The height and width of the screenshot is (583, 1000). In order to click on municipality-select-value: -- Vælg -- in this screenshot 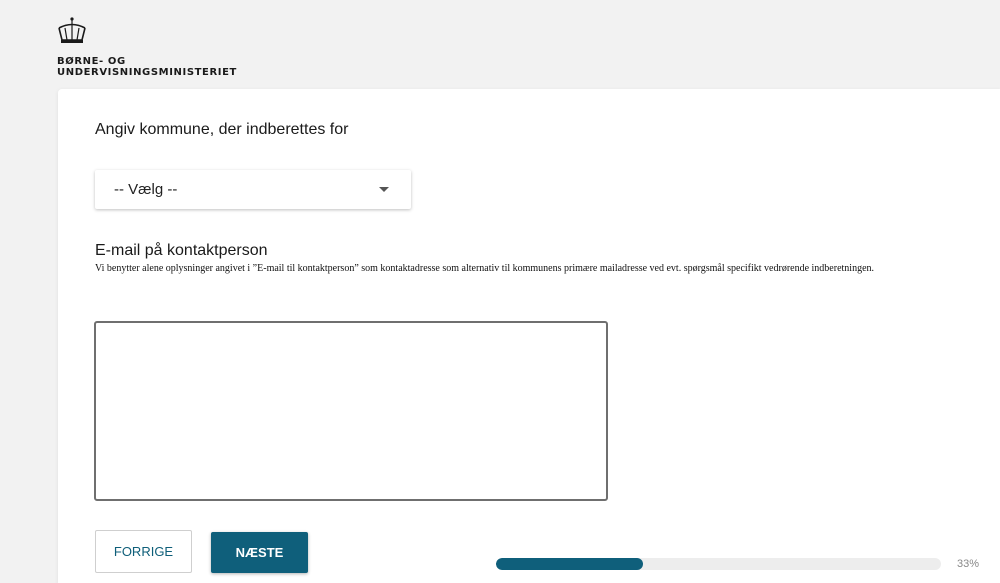, I will do `click(146, 189)`.